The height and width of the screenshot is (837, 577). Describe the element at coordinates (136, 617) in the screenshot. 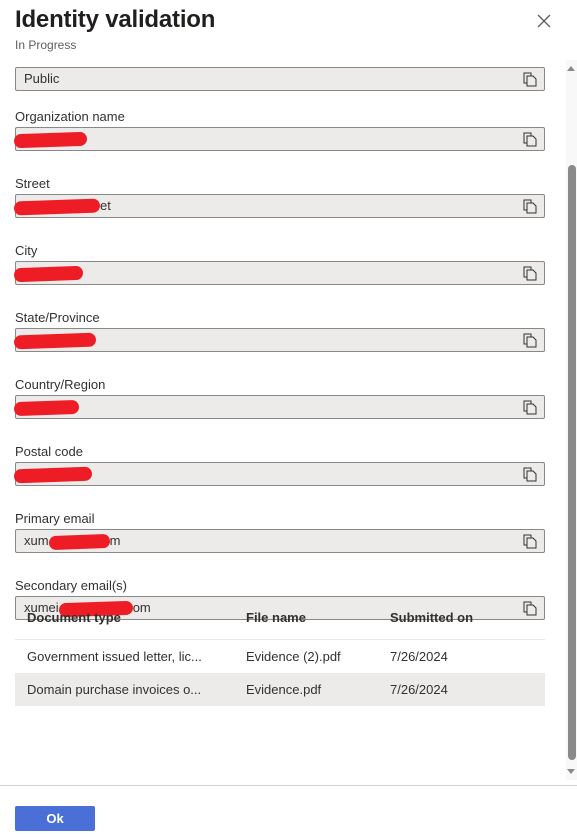

I see `column-document-type: Document type` at that location.